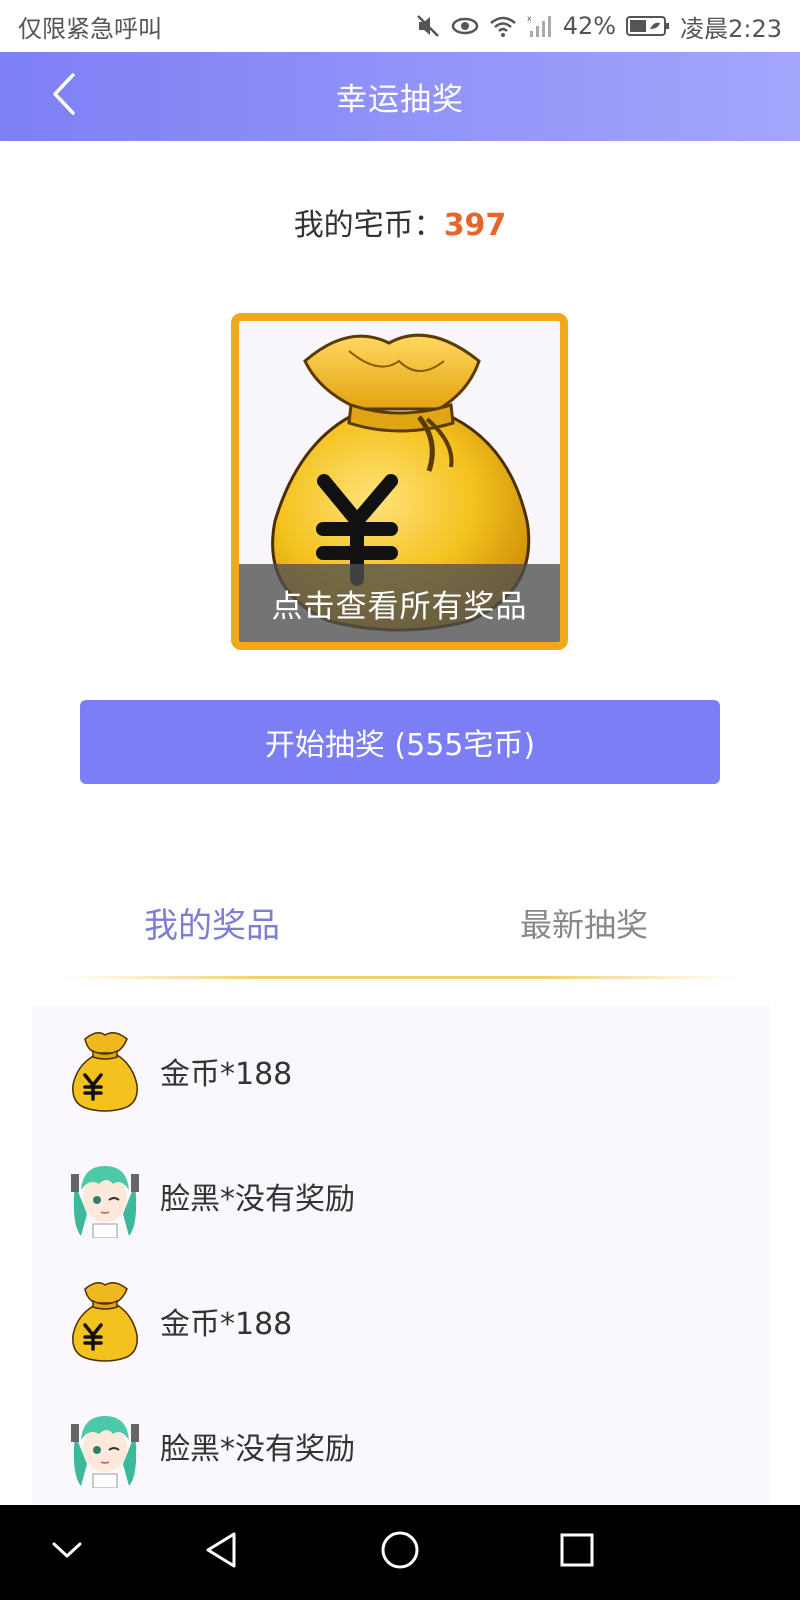 The height and width of the screenshot is (1600, 800). I want to click on status-bar: 仅限紧急呼叫 x 42% 凌晨2:23, so click(400, 26).